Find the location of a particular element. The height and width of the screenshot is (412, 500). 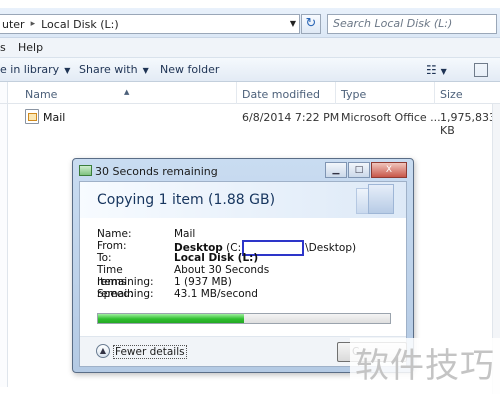

column-headers: ▲ Name Date modified Type Size is located at coordinates (250, 93).